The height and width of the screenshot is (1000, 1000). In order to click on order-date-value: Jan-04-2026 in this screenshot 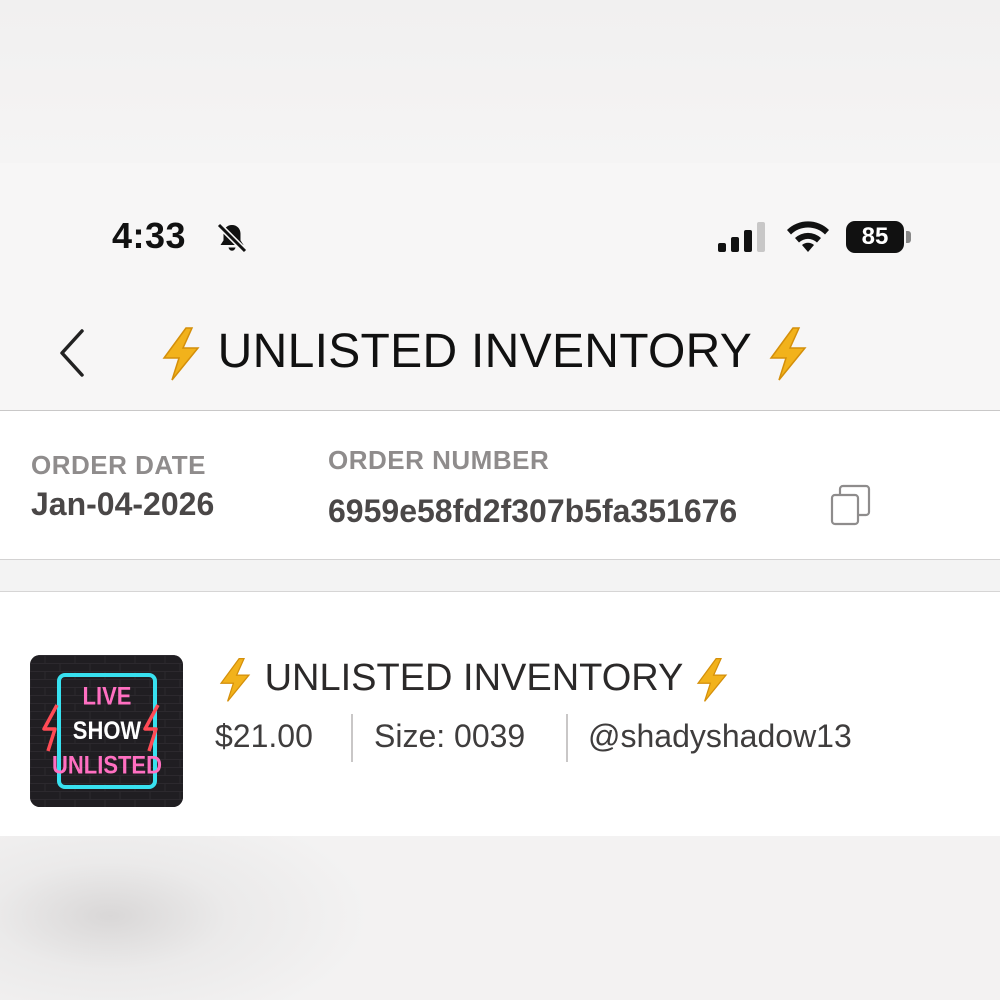, I will do `click(123, 504)`.